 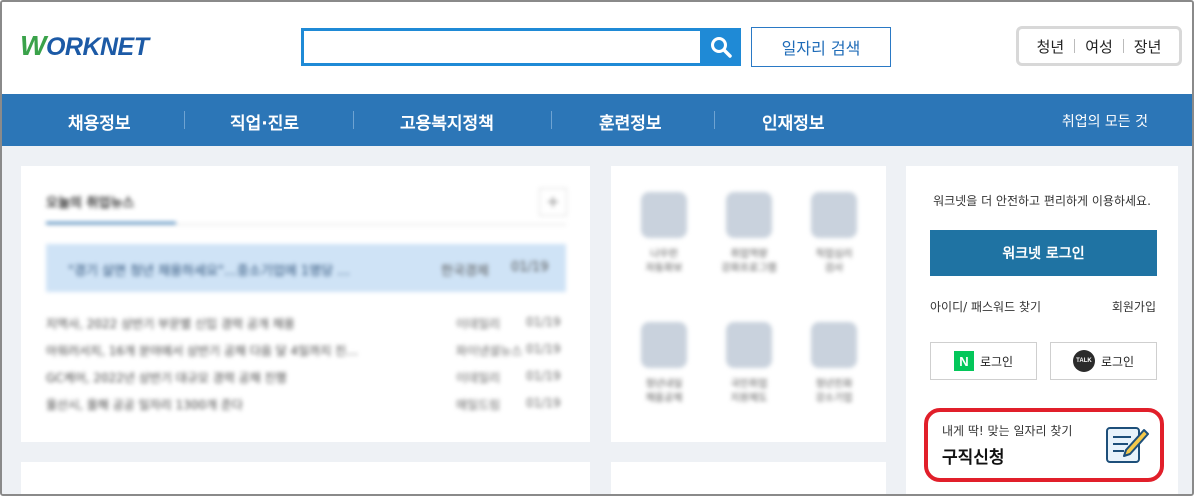 I want to click on service-label: 직업심리 검사, so click(x=834, y=261).